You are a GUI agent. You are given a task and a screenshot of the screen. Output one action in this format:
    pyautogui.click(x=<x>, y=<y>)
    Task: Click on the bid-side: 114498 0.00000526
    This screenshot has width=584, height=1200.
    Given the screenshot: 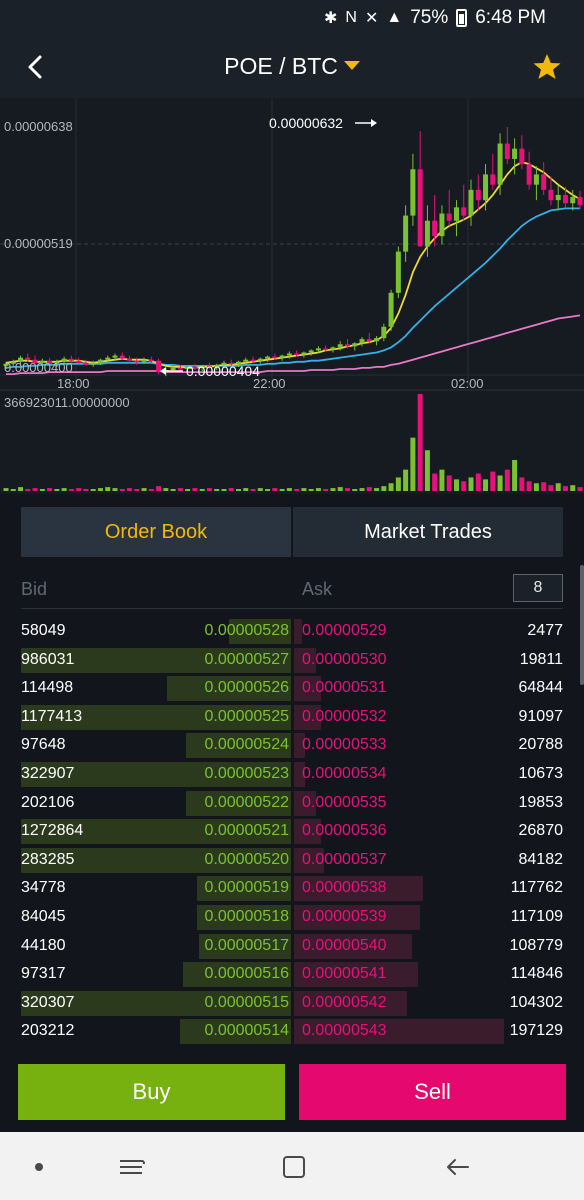 What is the action you would take?
    pyautogui.click(x=156, y=689)
    